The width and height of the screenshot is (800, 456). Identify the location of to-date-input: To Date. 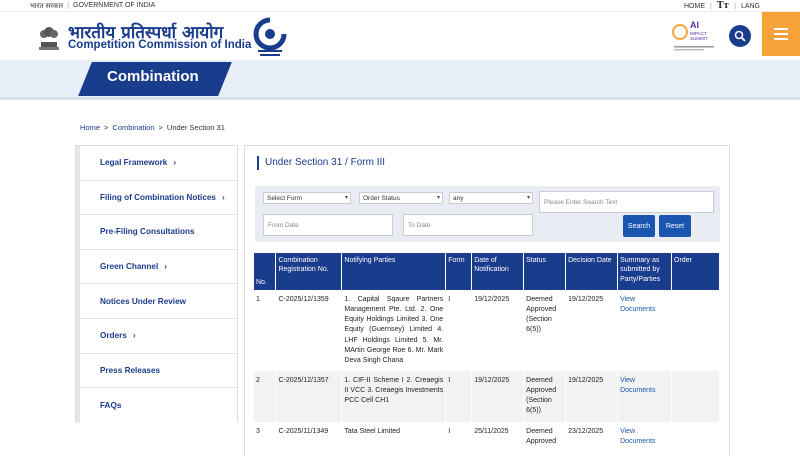
(468, 225).